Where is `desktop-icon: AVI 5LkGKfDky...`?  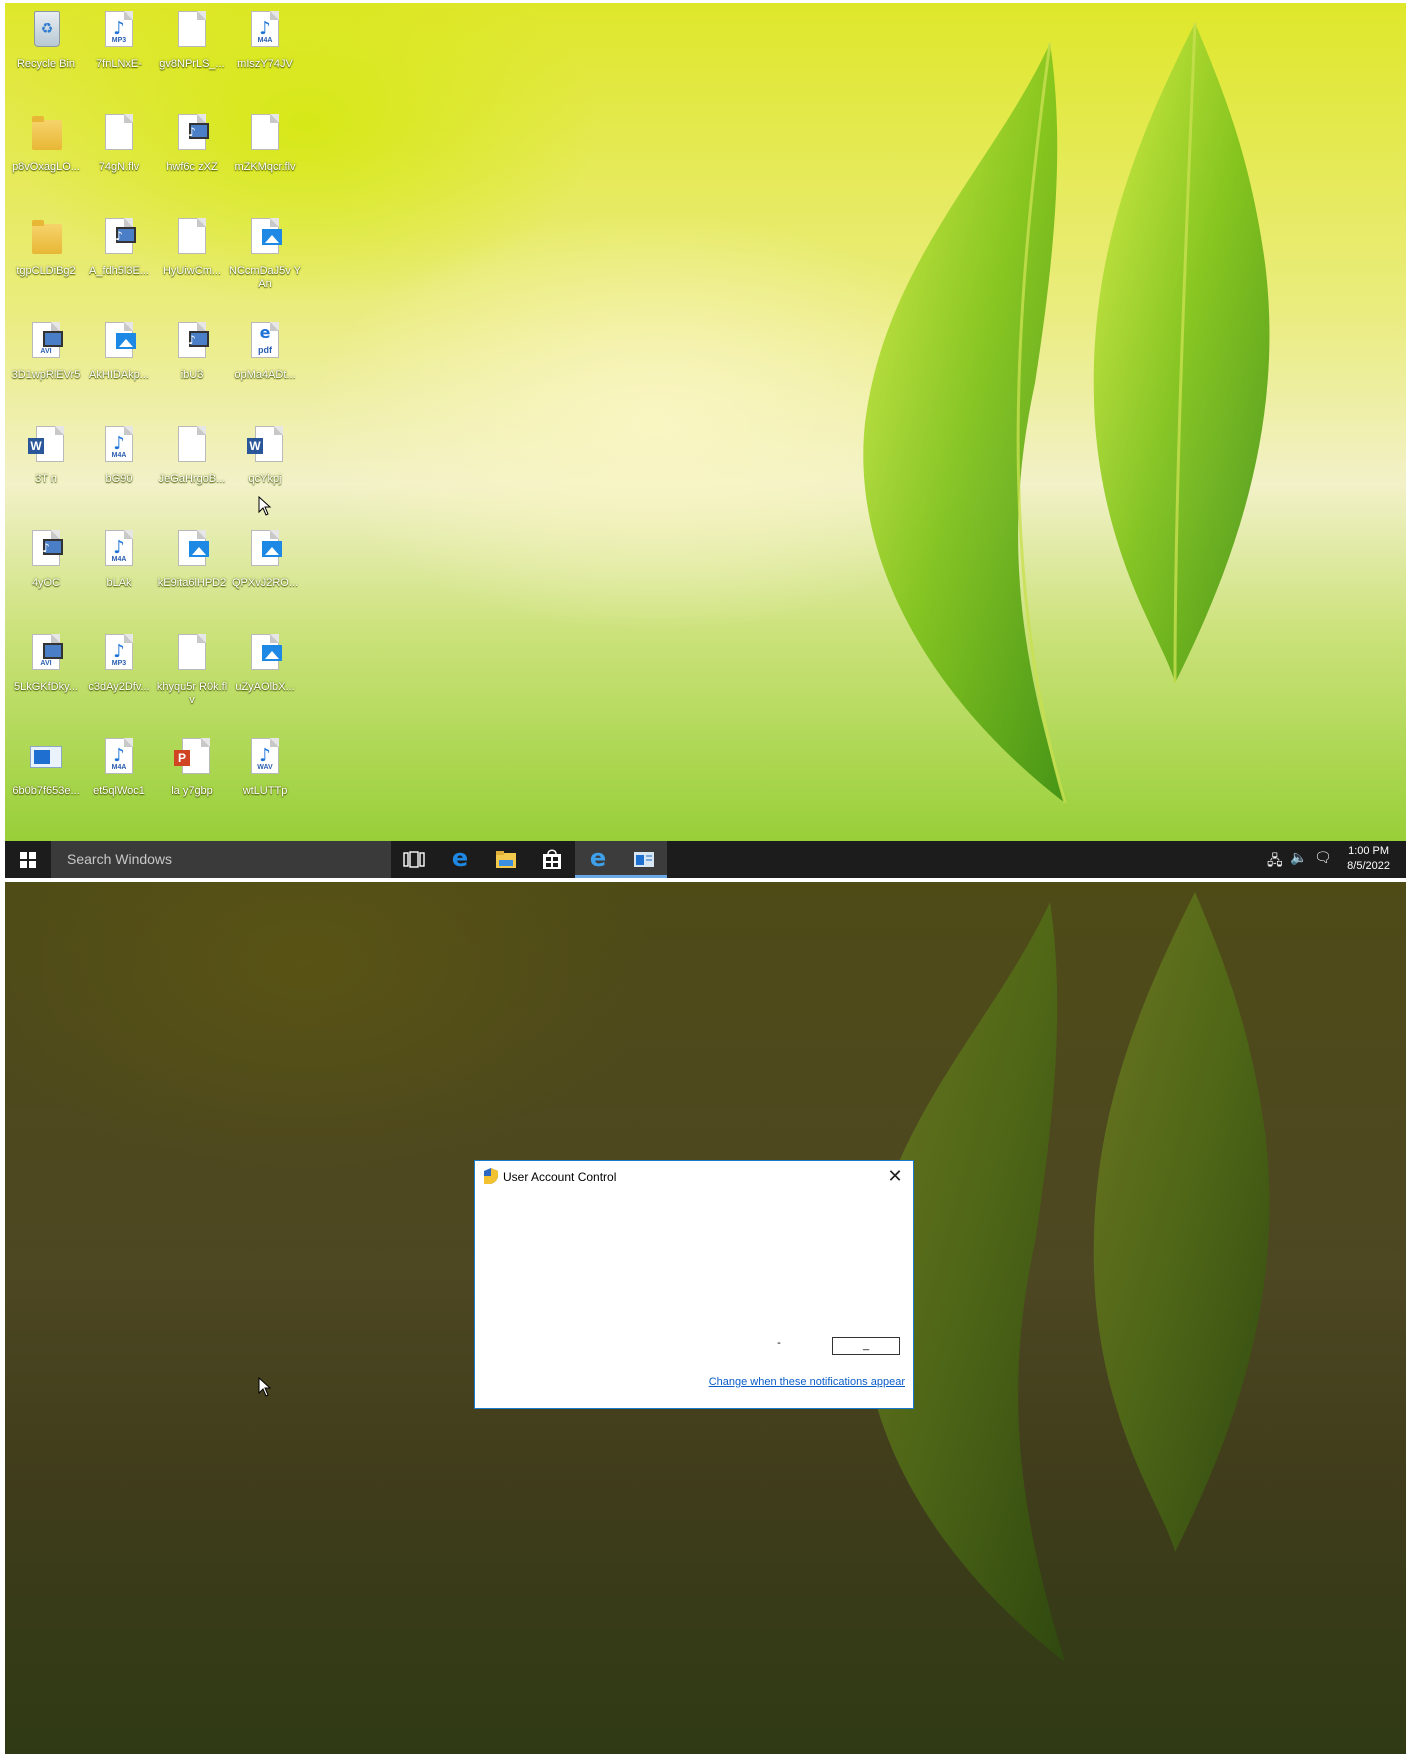 desktop-icon: AVI 5LkGKfDky... is located at coordinates (46, 671).